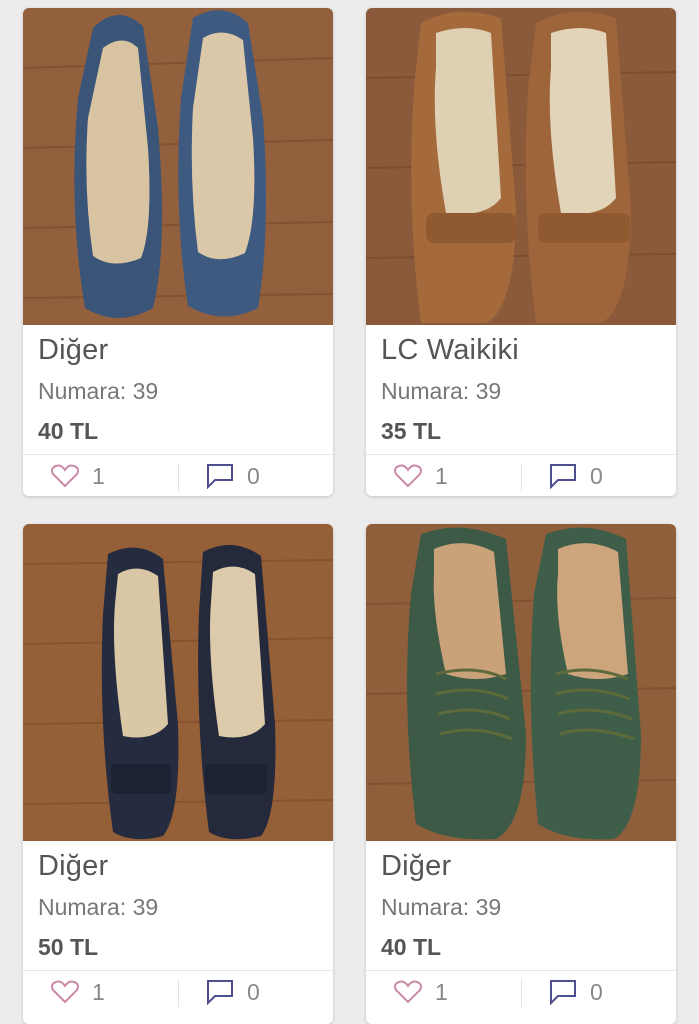 The image size is (699, 1024). I want to click on product-brand: LC Waikiki, so click(450, 350).